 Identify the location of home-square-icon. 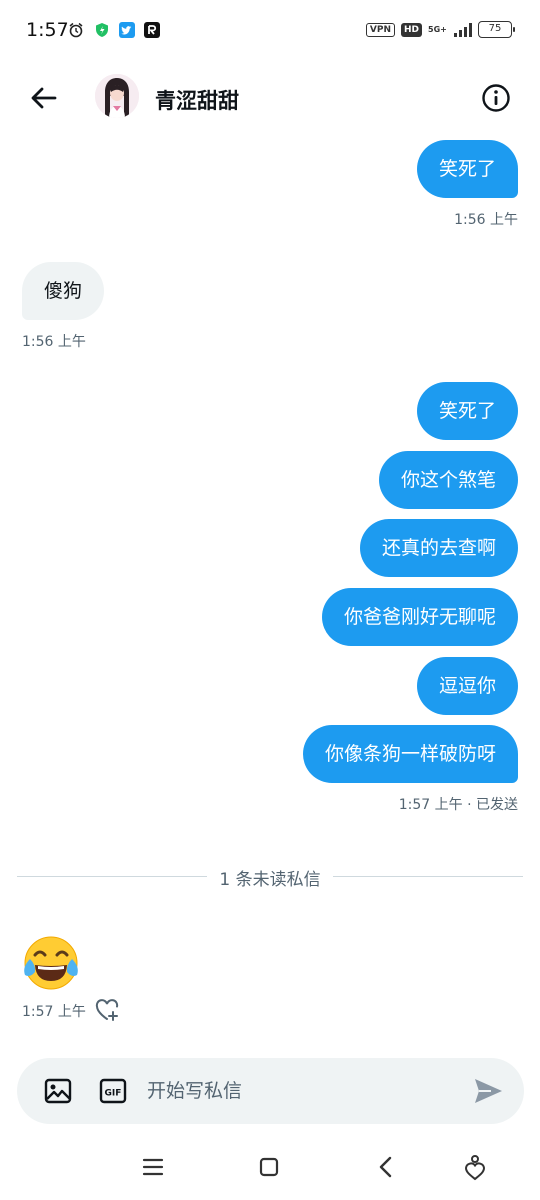
(269, 1167).